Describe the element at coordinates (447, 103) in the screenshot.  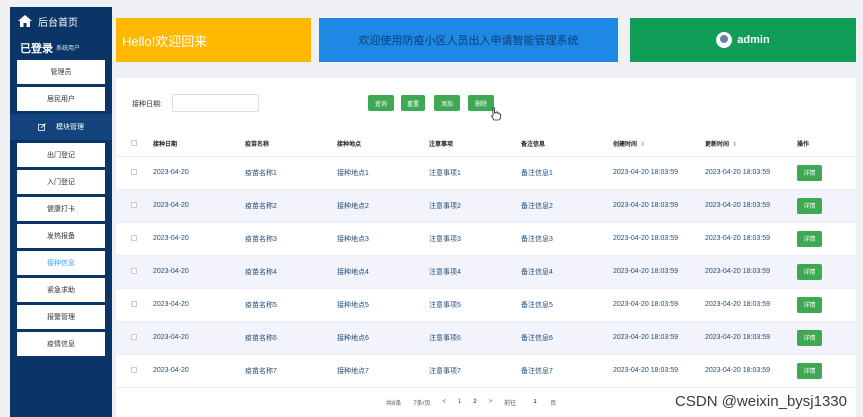
I see `add-button: 添加` at that location.